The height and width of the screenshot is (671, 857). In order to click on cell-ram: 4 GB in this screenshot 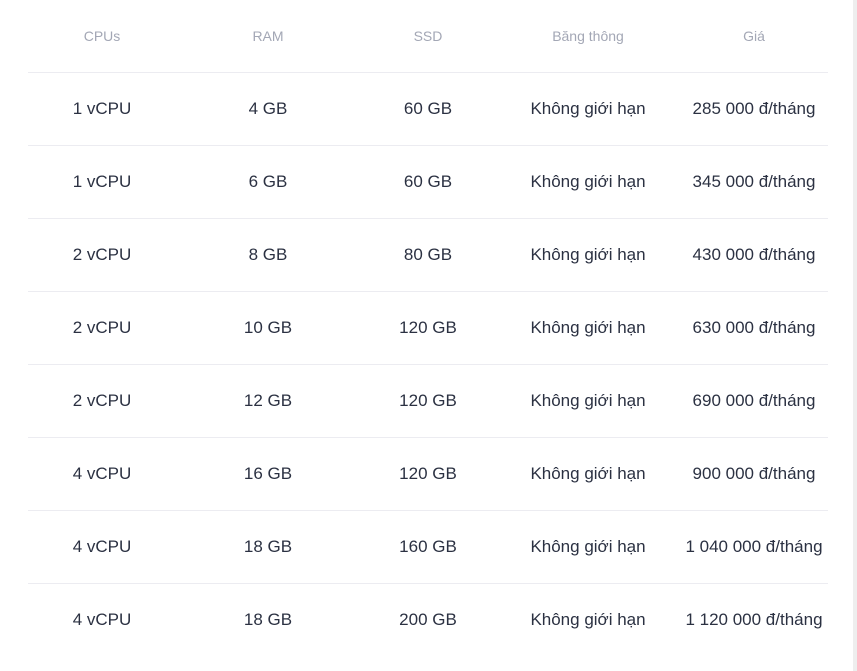, I will do `click(268, 109)`.